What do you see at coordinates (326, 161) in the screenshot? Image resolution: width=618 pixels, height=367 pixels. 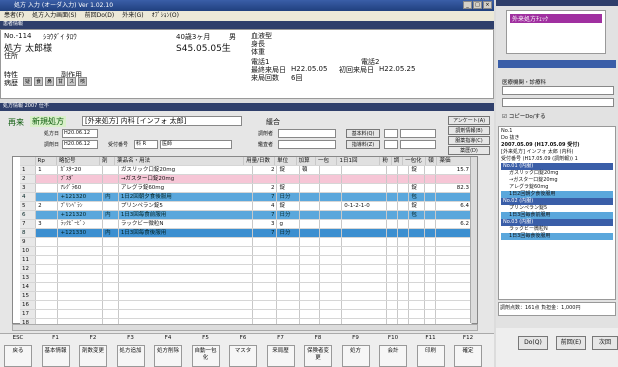 I see `grid-header-cell: 一包` at bounding box center [326, 161].